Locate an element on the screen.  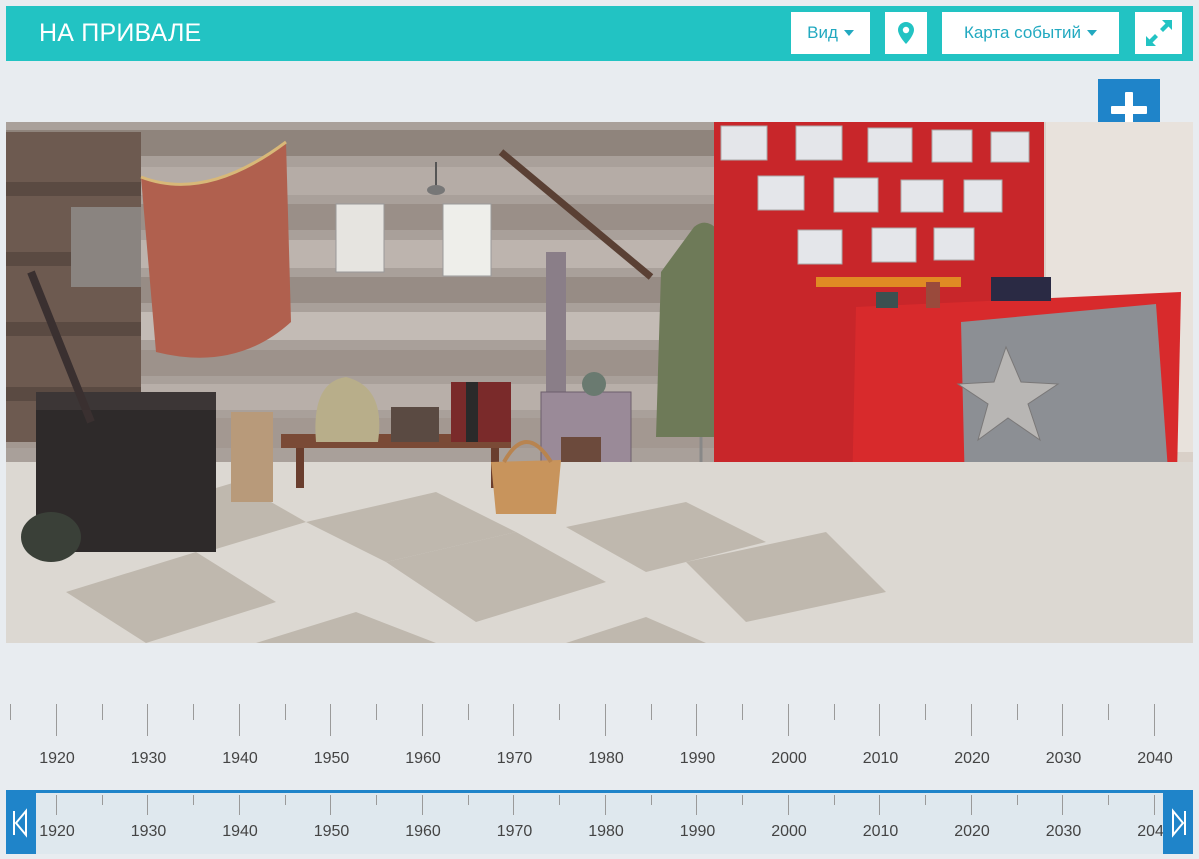
timeline-year-label: 2000 is located at coordinates (789, 758).